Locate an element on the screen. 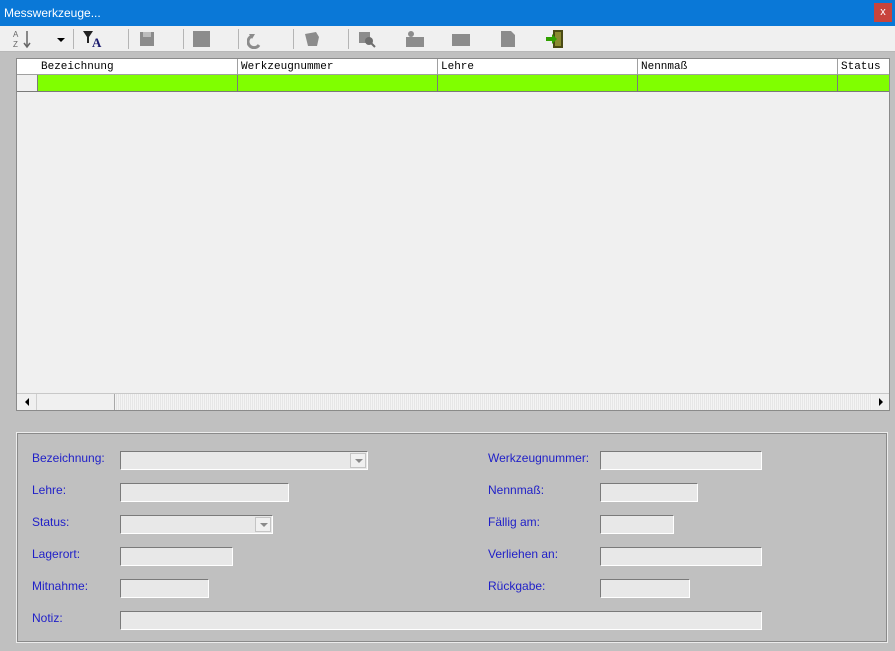 This screenshot has height=651, width=895. dropdown-arrow-icon is located at coordinates (61, 39).